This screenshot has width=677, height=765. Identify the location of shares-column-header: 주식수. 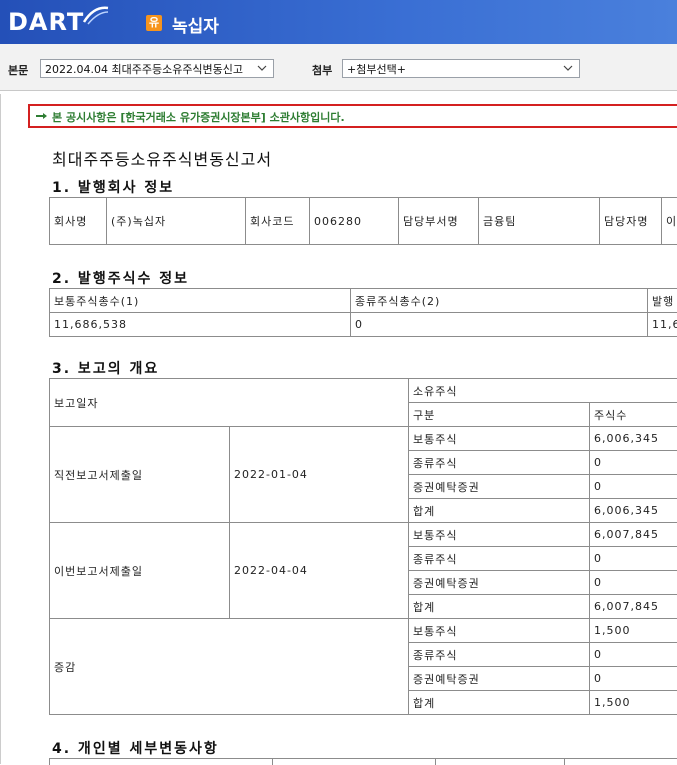
(633, 415).